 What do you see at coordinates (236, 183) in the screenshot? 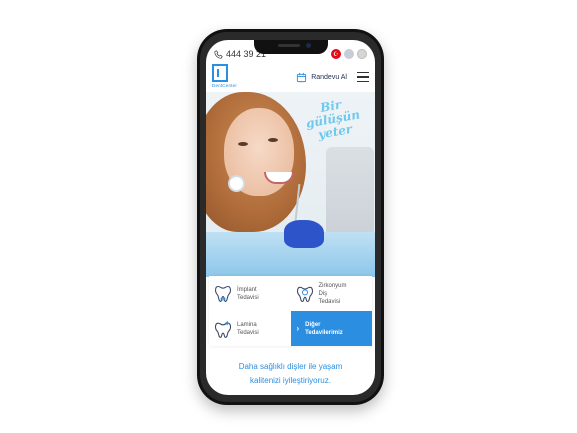
I see `dental-mirror-icon` at bounding box center [236, 183].